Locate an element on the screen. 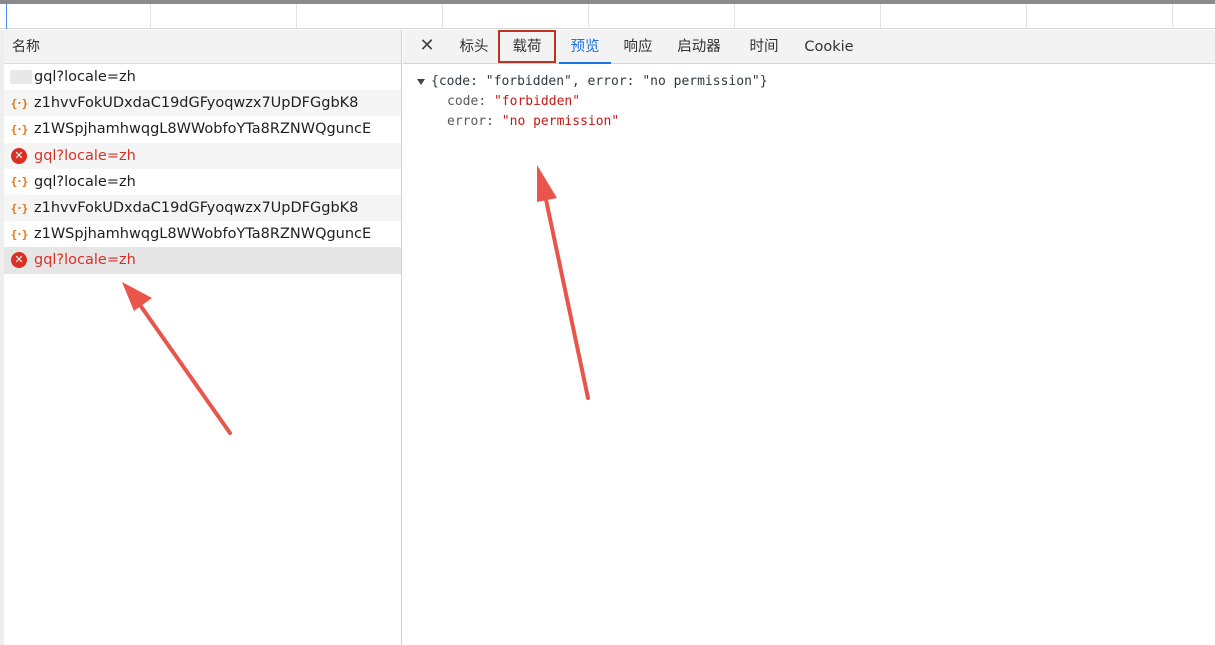 This screenshot has height=645, width=1215. tab-timing: 时间 is located at coordinates (764, 47).